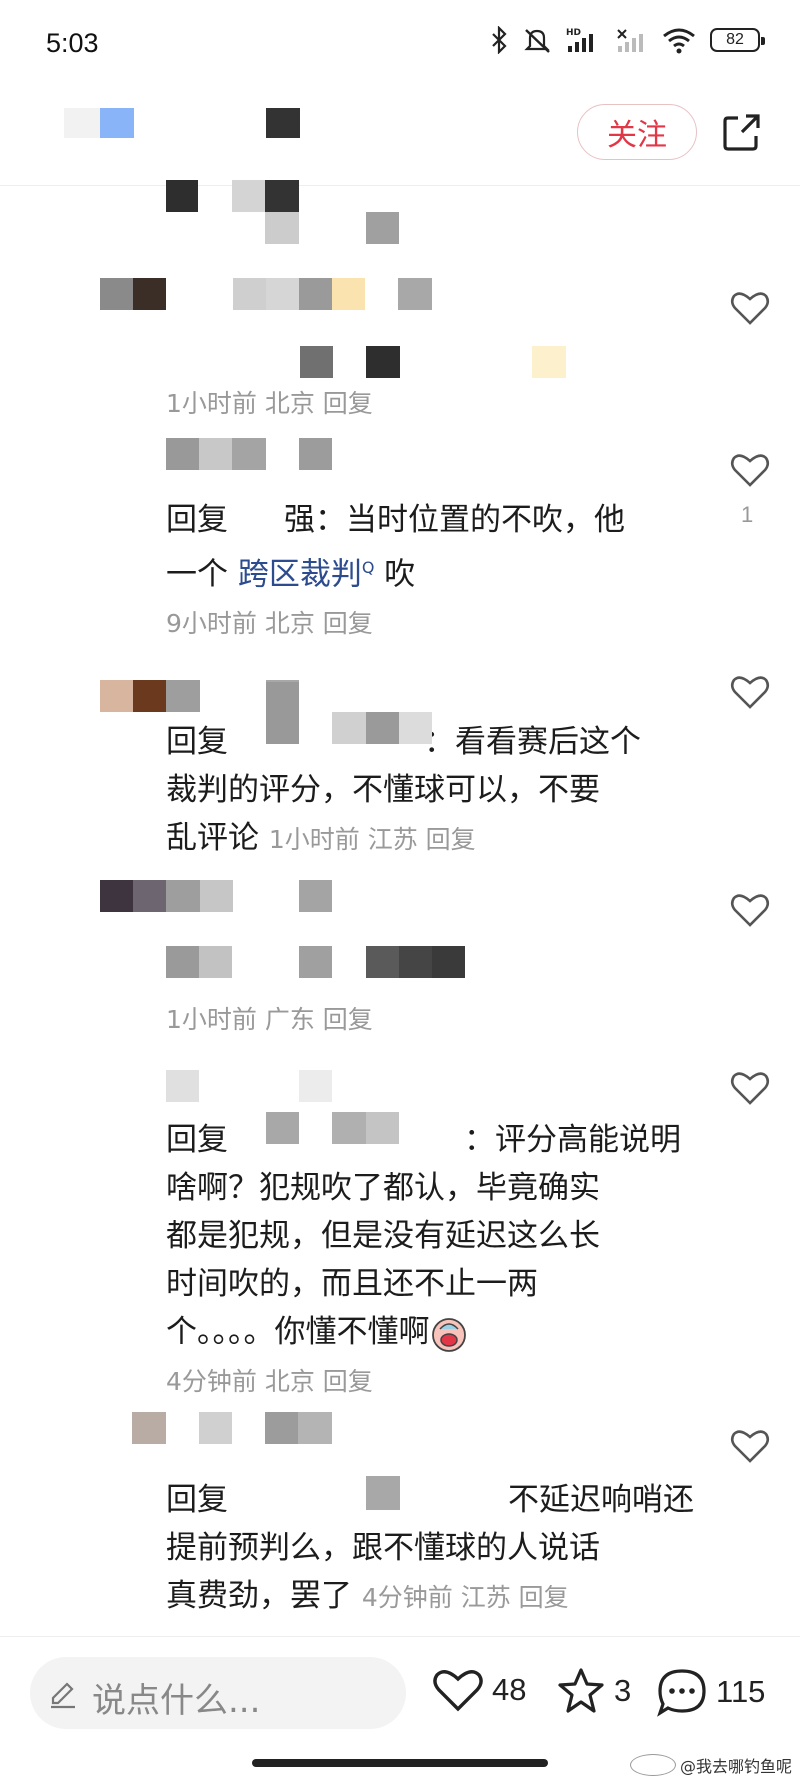  What do you see at coordinates (532, 742) in the screenshot?
I see `comment-3-line1: ：看看赛后这个` at bounding box center [532, 742].